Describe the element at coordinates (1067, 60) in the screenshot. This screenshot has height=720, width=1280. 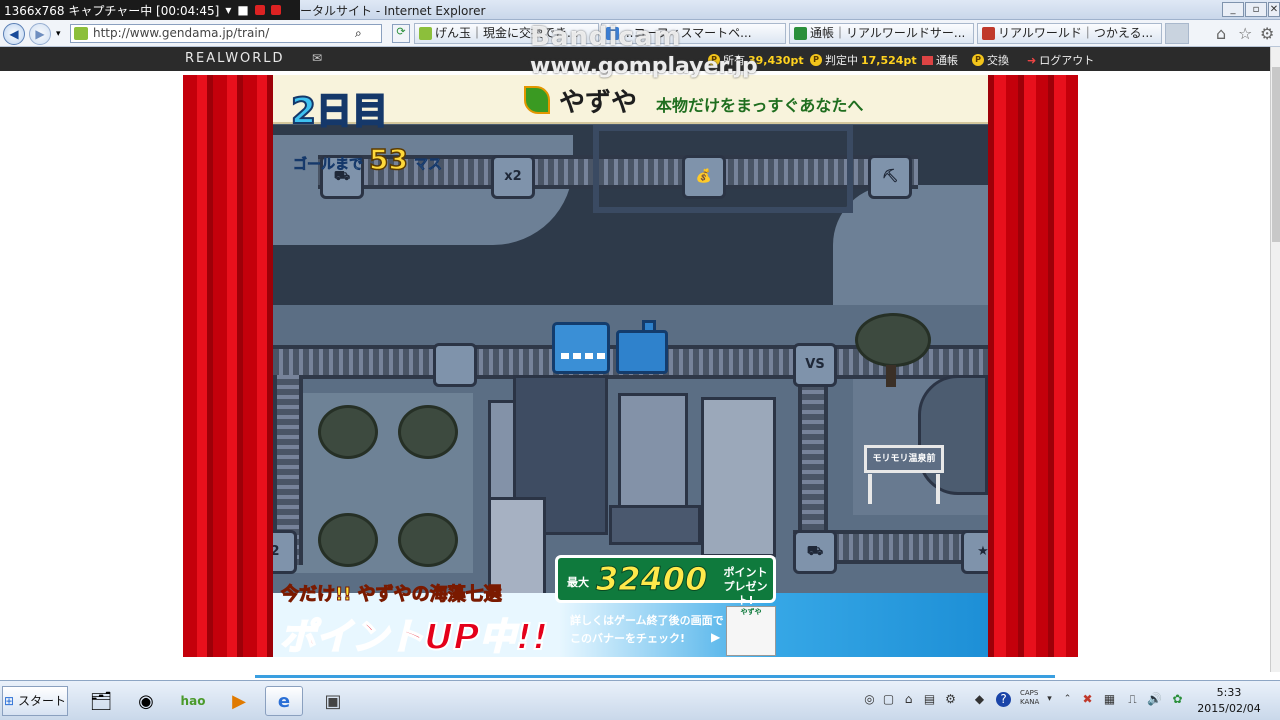
I see `logout-label: ログアウト` at that location.